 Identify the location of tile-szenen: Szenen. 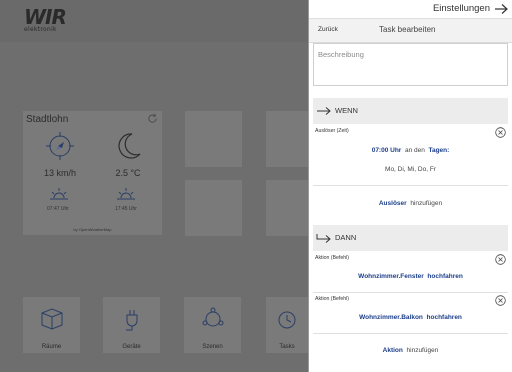
(212, 325).